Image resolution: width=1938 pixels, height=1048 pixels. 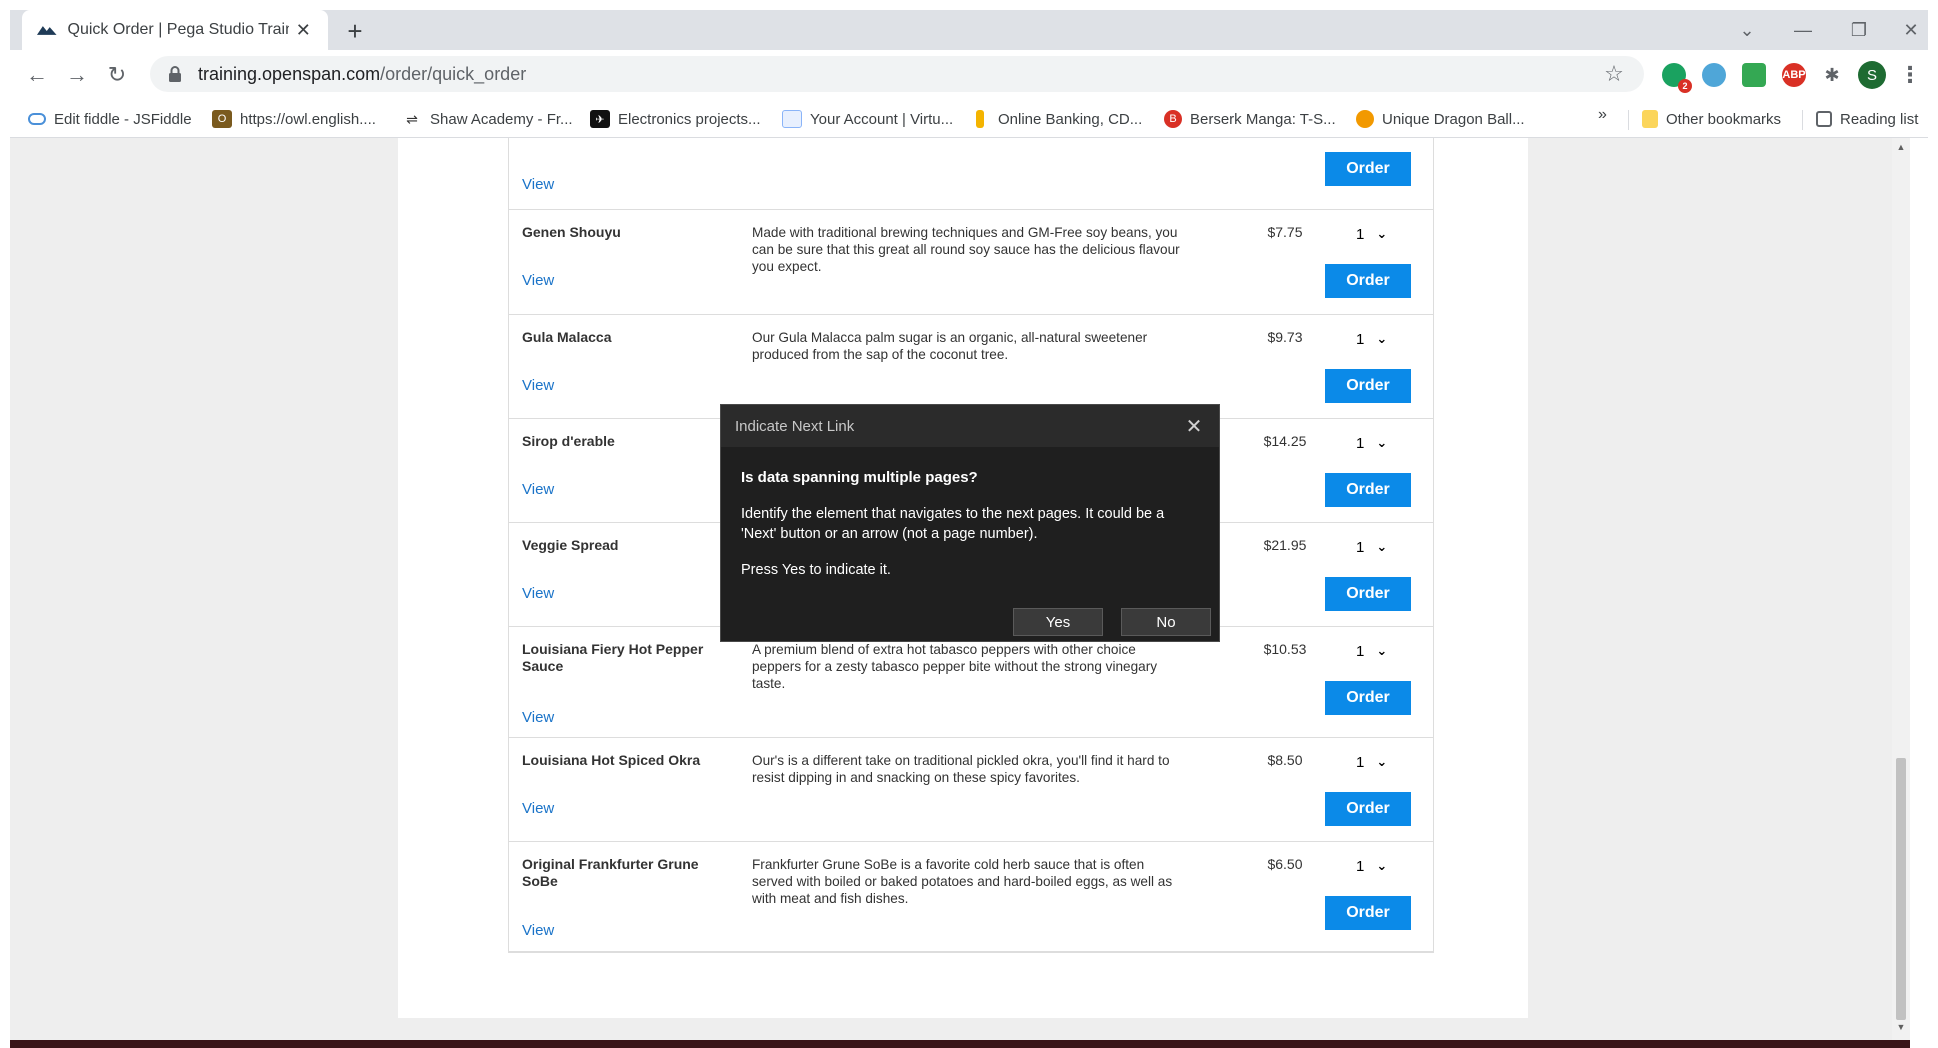 I want to click on extension-green-icon, so click(x=1754, y=75).